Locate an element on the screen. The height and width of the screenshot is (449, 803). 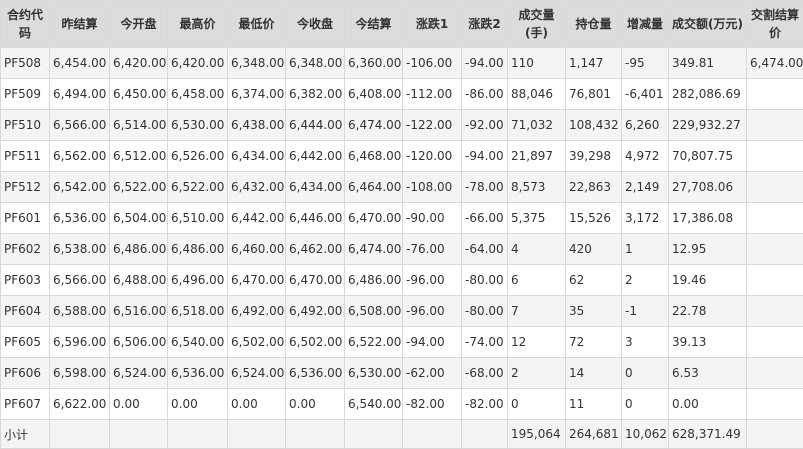
contract-code-cell: PF607 is located at coordinates (25, 404).